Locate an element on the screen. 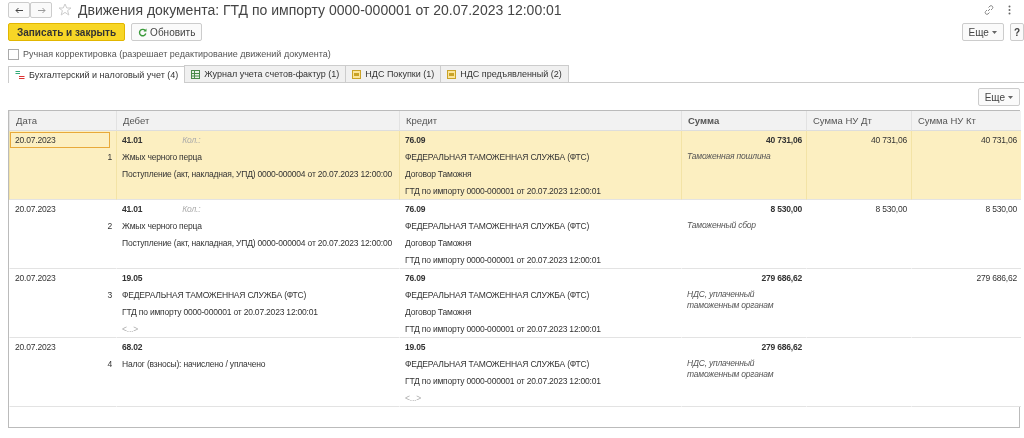 This screenshot has width=1024, height=438. table-icon is located at coordinates (196, 74).